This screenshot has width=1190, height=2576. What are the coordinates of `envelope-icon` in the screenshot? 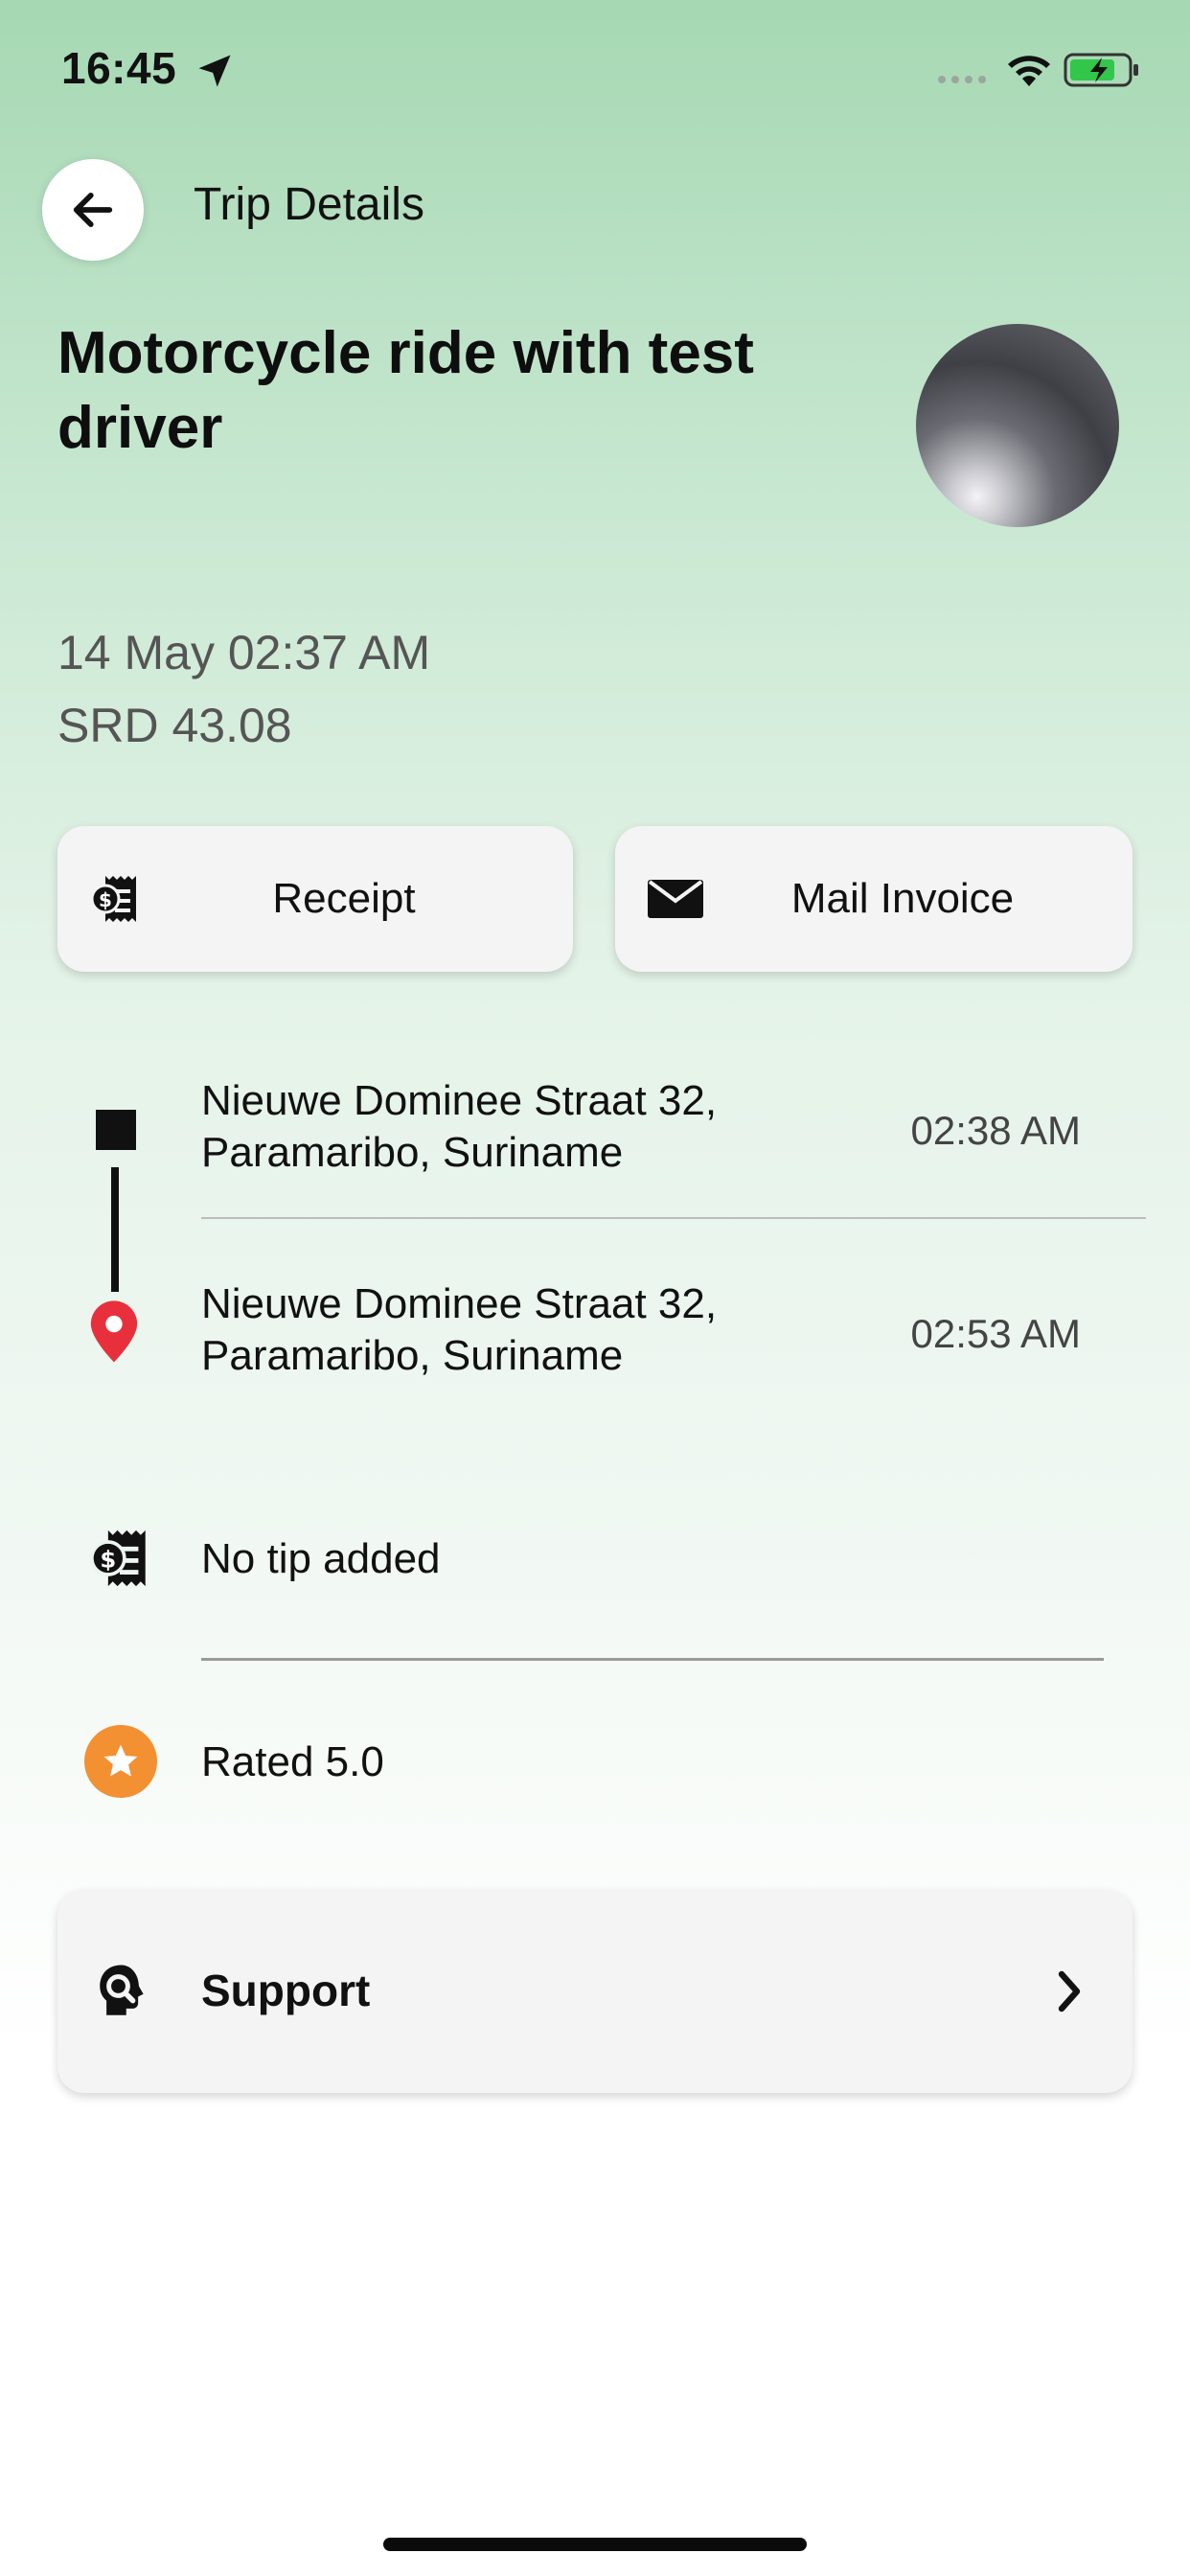 It's located at (676, 899).